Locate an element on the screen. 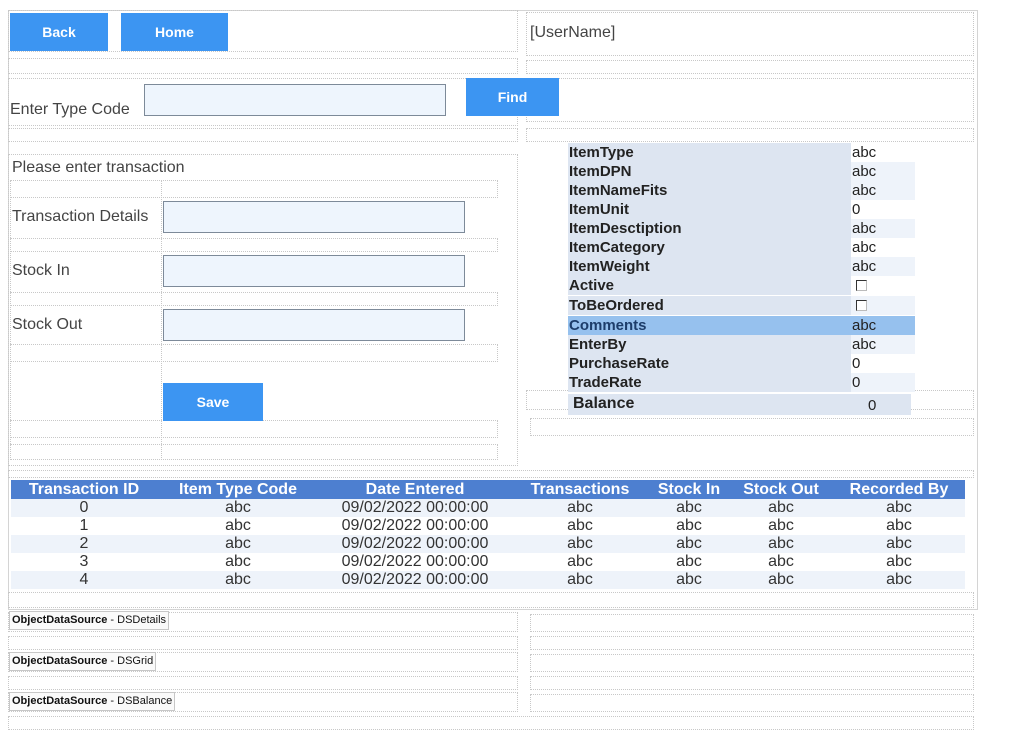 This screenshot has width=1017, height=734. cell: 1 is located at coordinates (84, 525).